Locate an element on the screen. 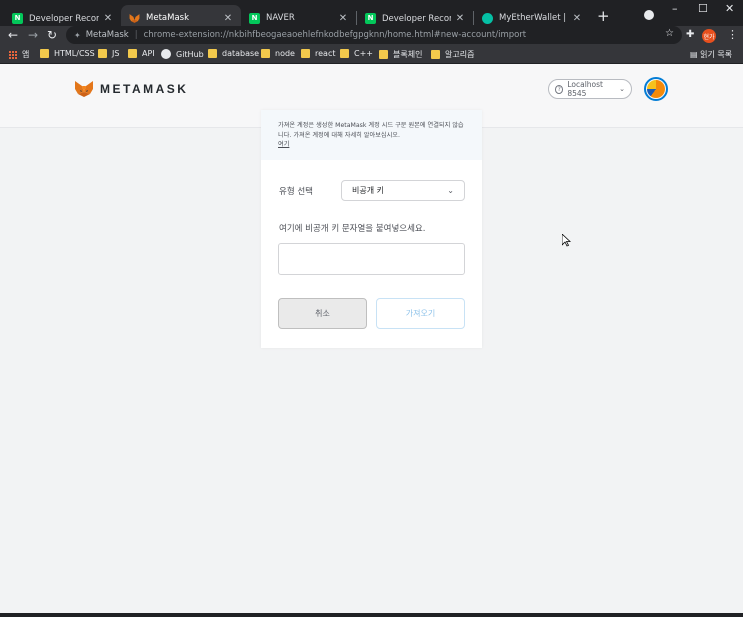  bookmark-cpp: C++ is located at coordinates (356, 53).